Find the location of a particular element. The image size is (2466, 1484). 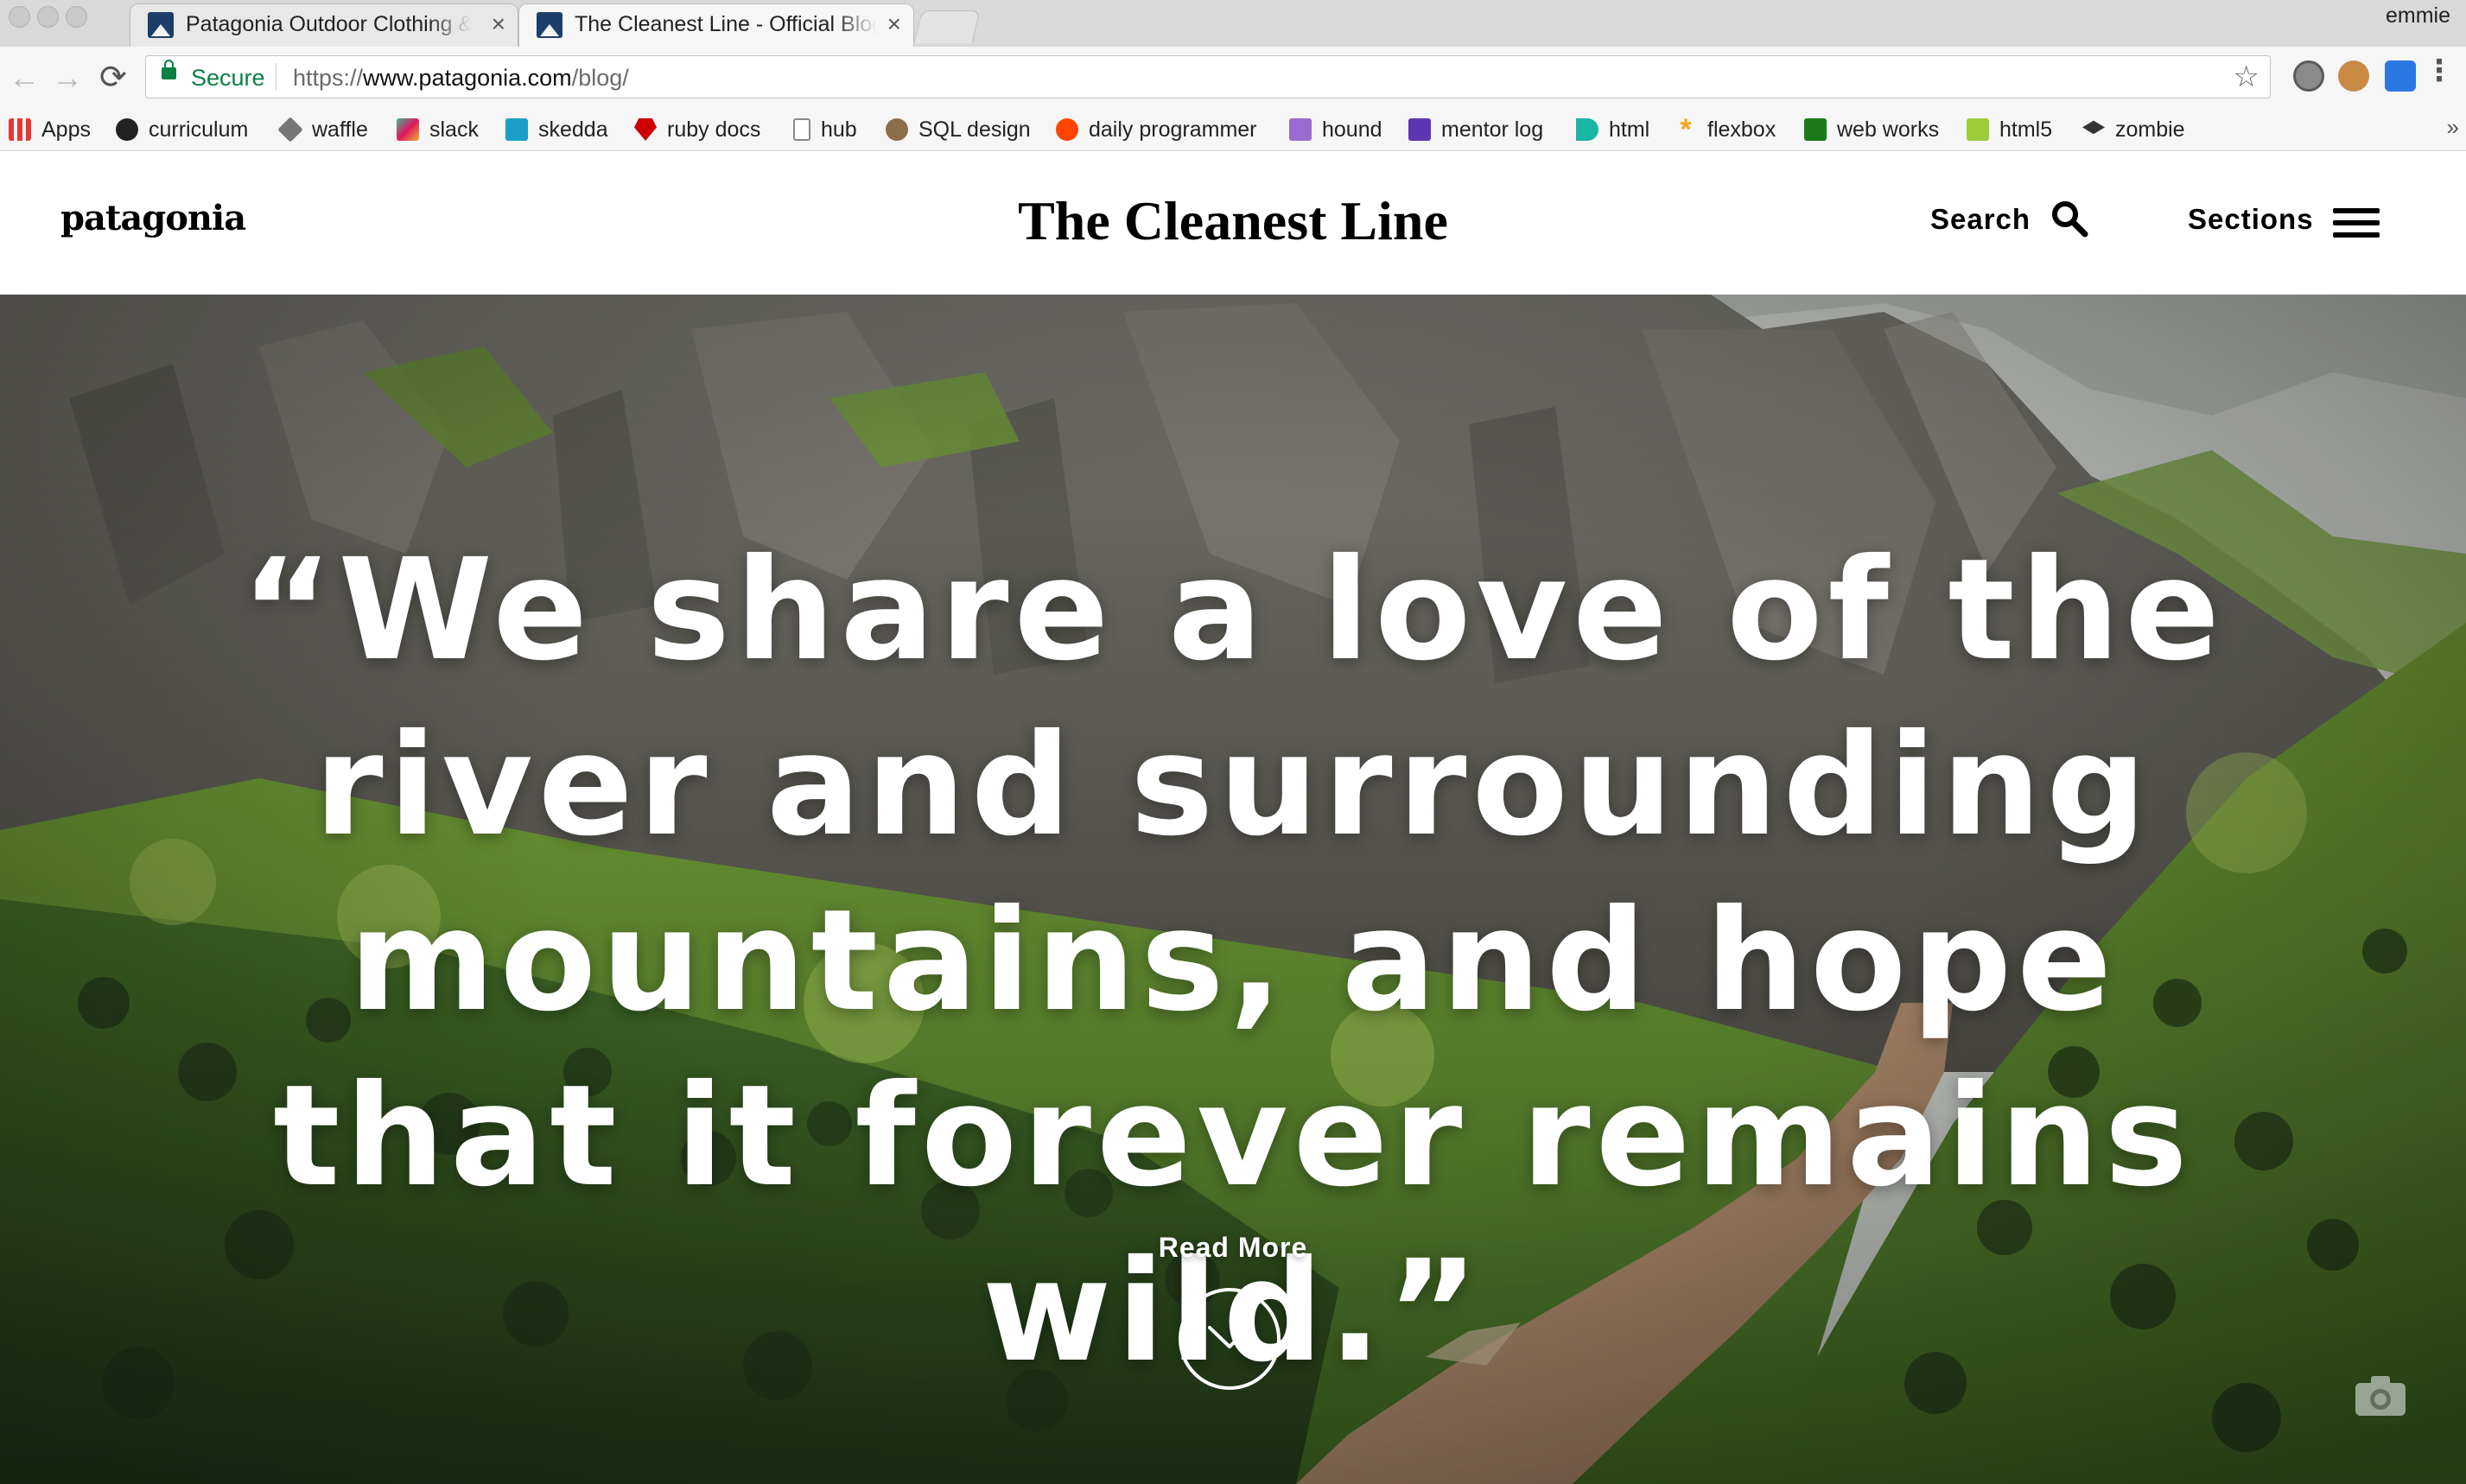

bookmark-label: html is located at coordinates (1630, 129).